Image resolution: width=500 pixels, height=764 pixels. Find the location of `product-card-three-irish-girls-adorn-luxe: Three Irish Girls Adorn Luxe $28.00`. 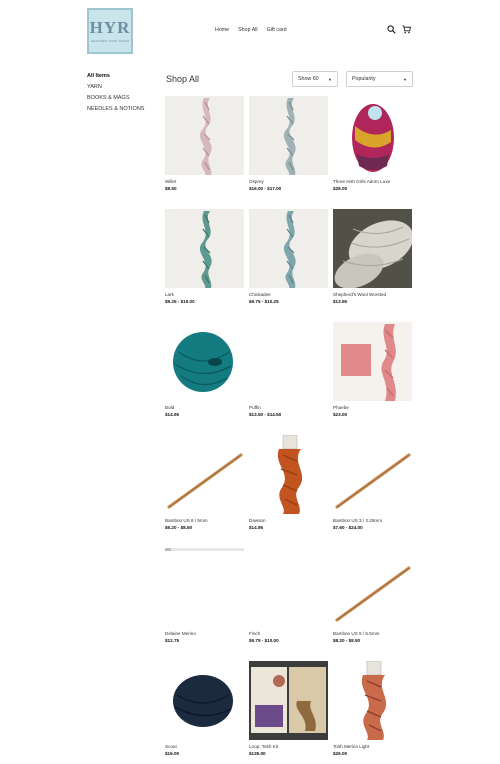

product-card-three-irish-girls-adorn-luxe: Three Irish Girls Adorn Luxe $28.00 is located at coordinates (372, 152).